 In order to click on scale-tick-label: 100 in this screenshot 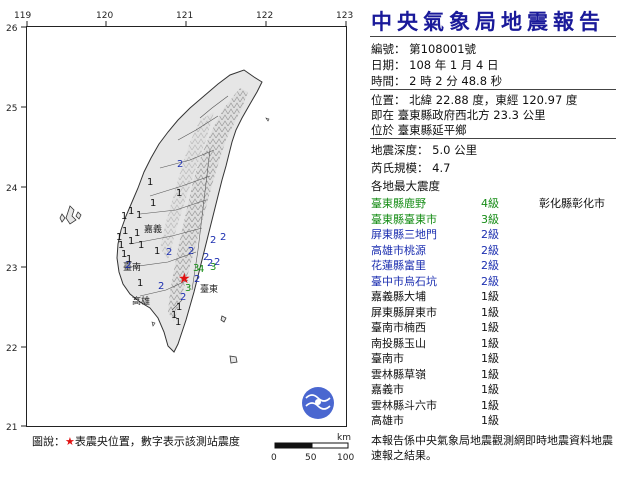, I will do `click(345, 458)`.